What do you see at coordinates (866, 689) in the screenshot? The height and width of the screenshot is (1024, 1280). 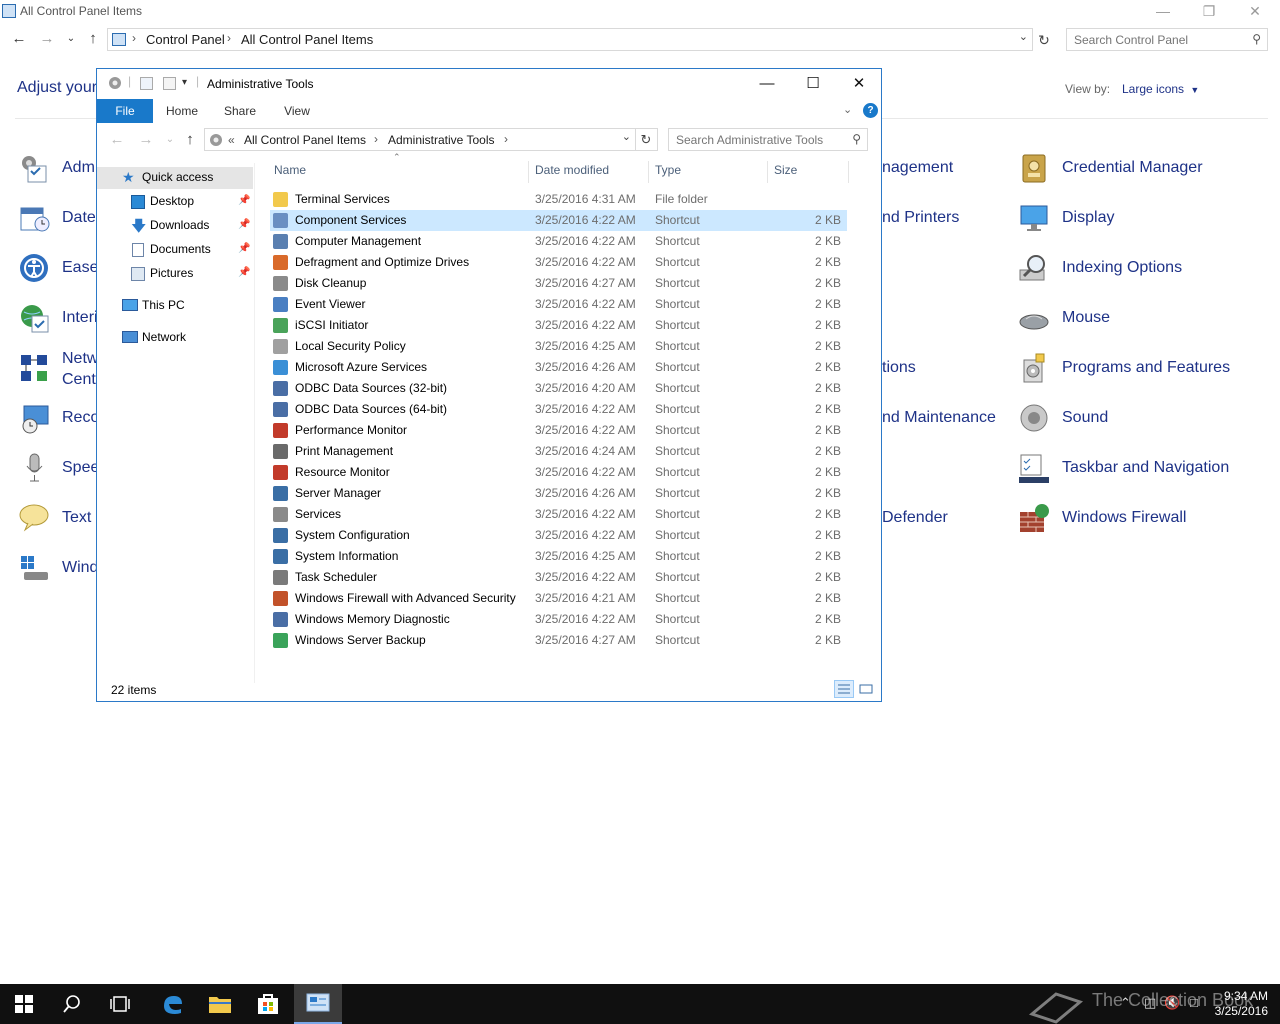 I see `large-icons-view-icon` at bounding box center [866, 689].